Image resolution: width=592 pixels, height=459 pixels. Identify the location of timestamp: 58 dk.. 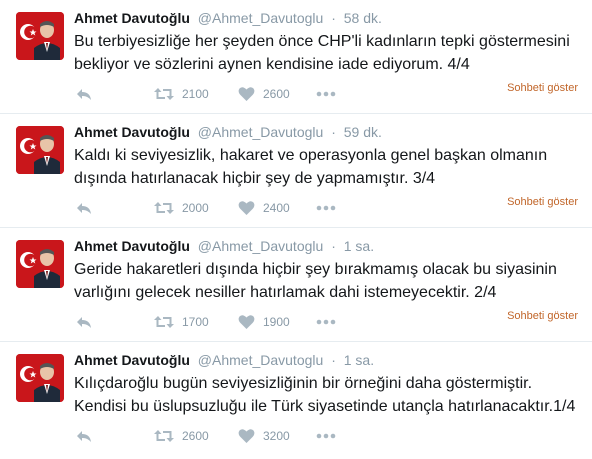
(363, 18).